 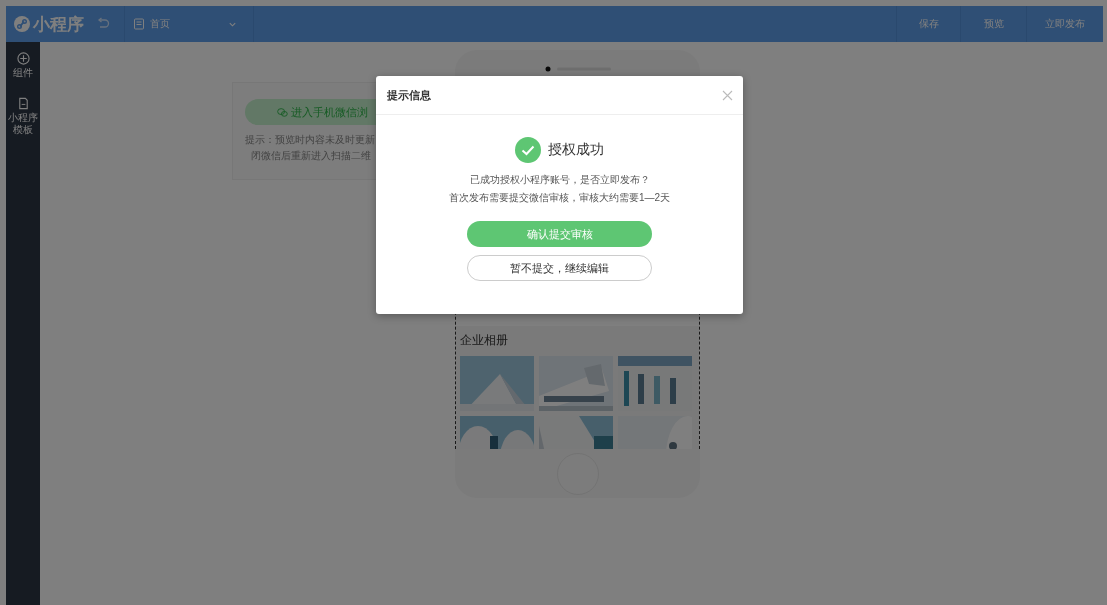 What do you see at coordinates (528, 150) in the screenshot?
I see `check-circle-icon` at bounding box center [528, 150].